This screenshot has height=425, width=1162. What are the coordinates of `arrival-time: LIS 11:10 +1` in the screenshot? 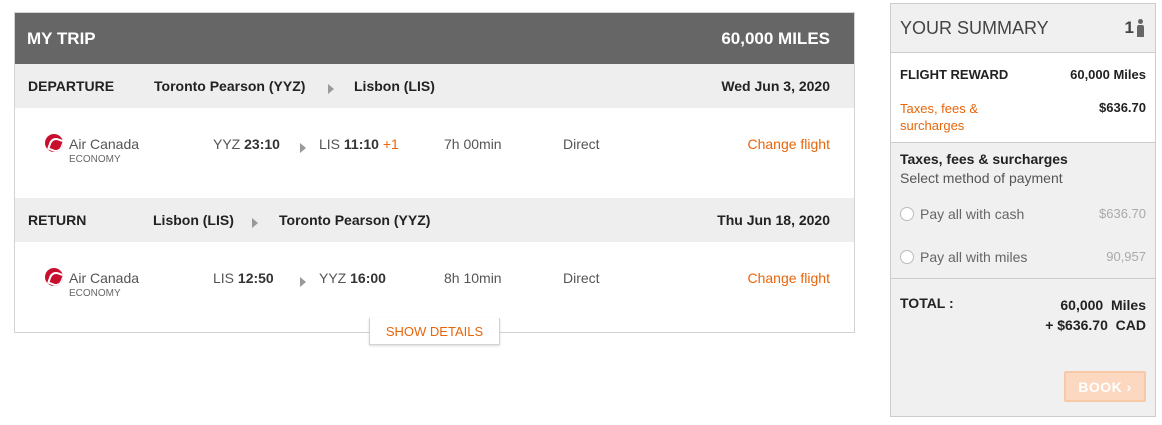 It's located at (359, 144).